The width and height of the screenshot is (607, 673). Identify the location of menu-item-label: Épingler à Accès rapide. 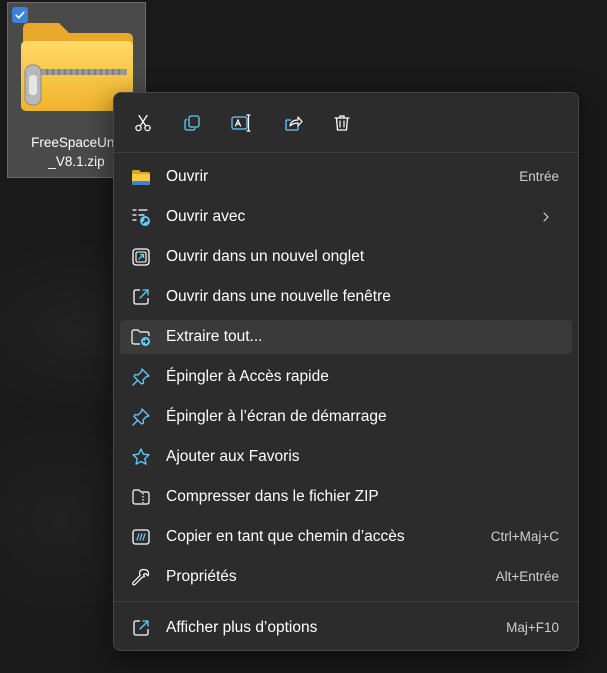
(247, 376).